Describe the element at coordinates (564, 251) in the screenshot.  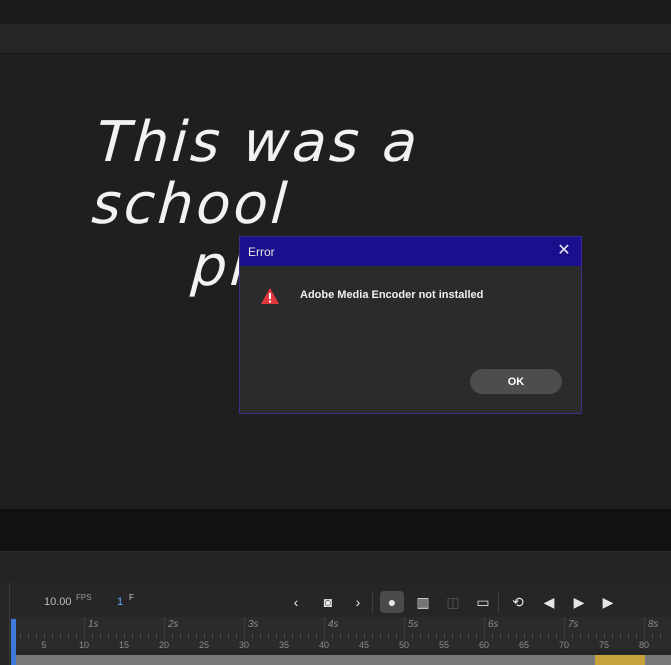
I see `close-icon: ✕` at that location.